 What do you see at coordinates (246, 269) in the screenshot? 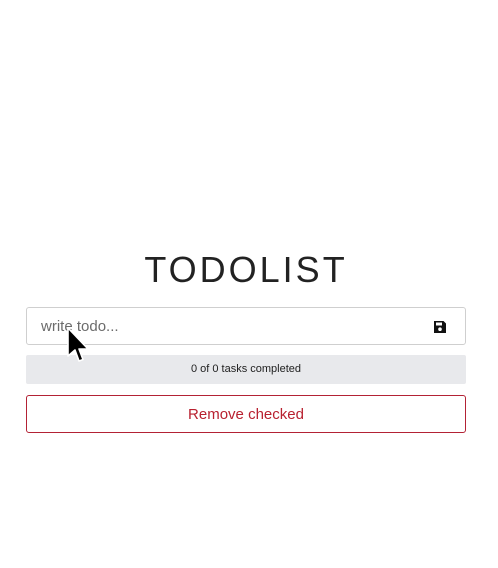
I see `page-title: TODOLIST` at bounding box center [246, 269].